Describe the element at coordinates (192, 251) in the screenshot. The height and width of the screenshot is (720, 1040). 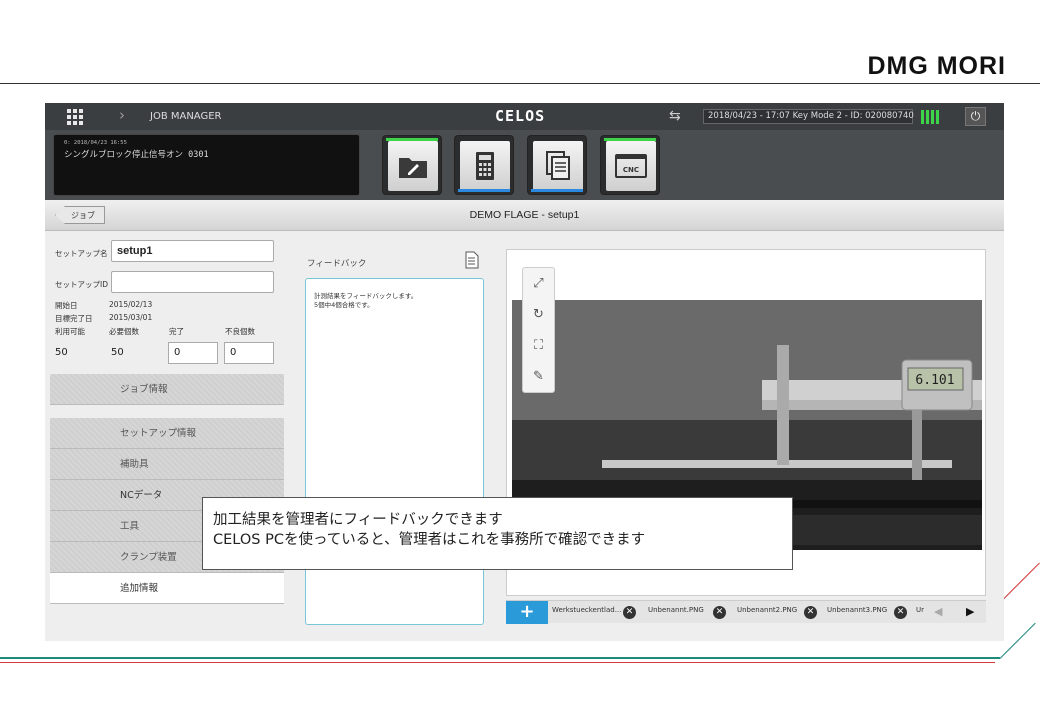
I see `setup-name-field: setup1` at that location.